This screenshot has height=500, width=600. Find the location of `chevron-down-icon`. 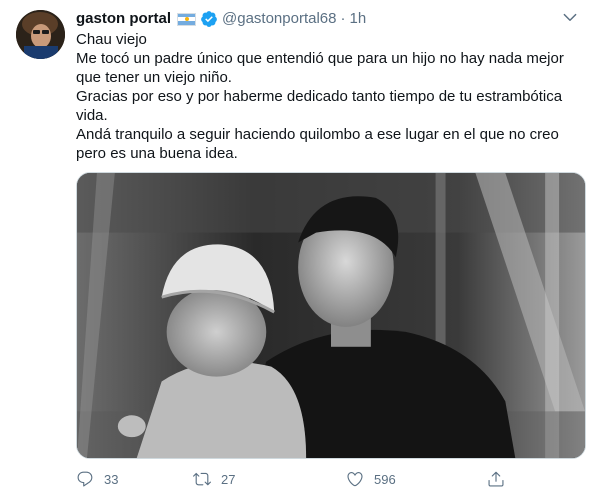

chevron-down-icon is located at coordinates (570, 19).